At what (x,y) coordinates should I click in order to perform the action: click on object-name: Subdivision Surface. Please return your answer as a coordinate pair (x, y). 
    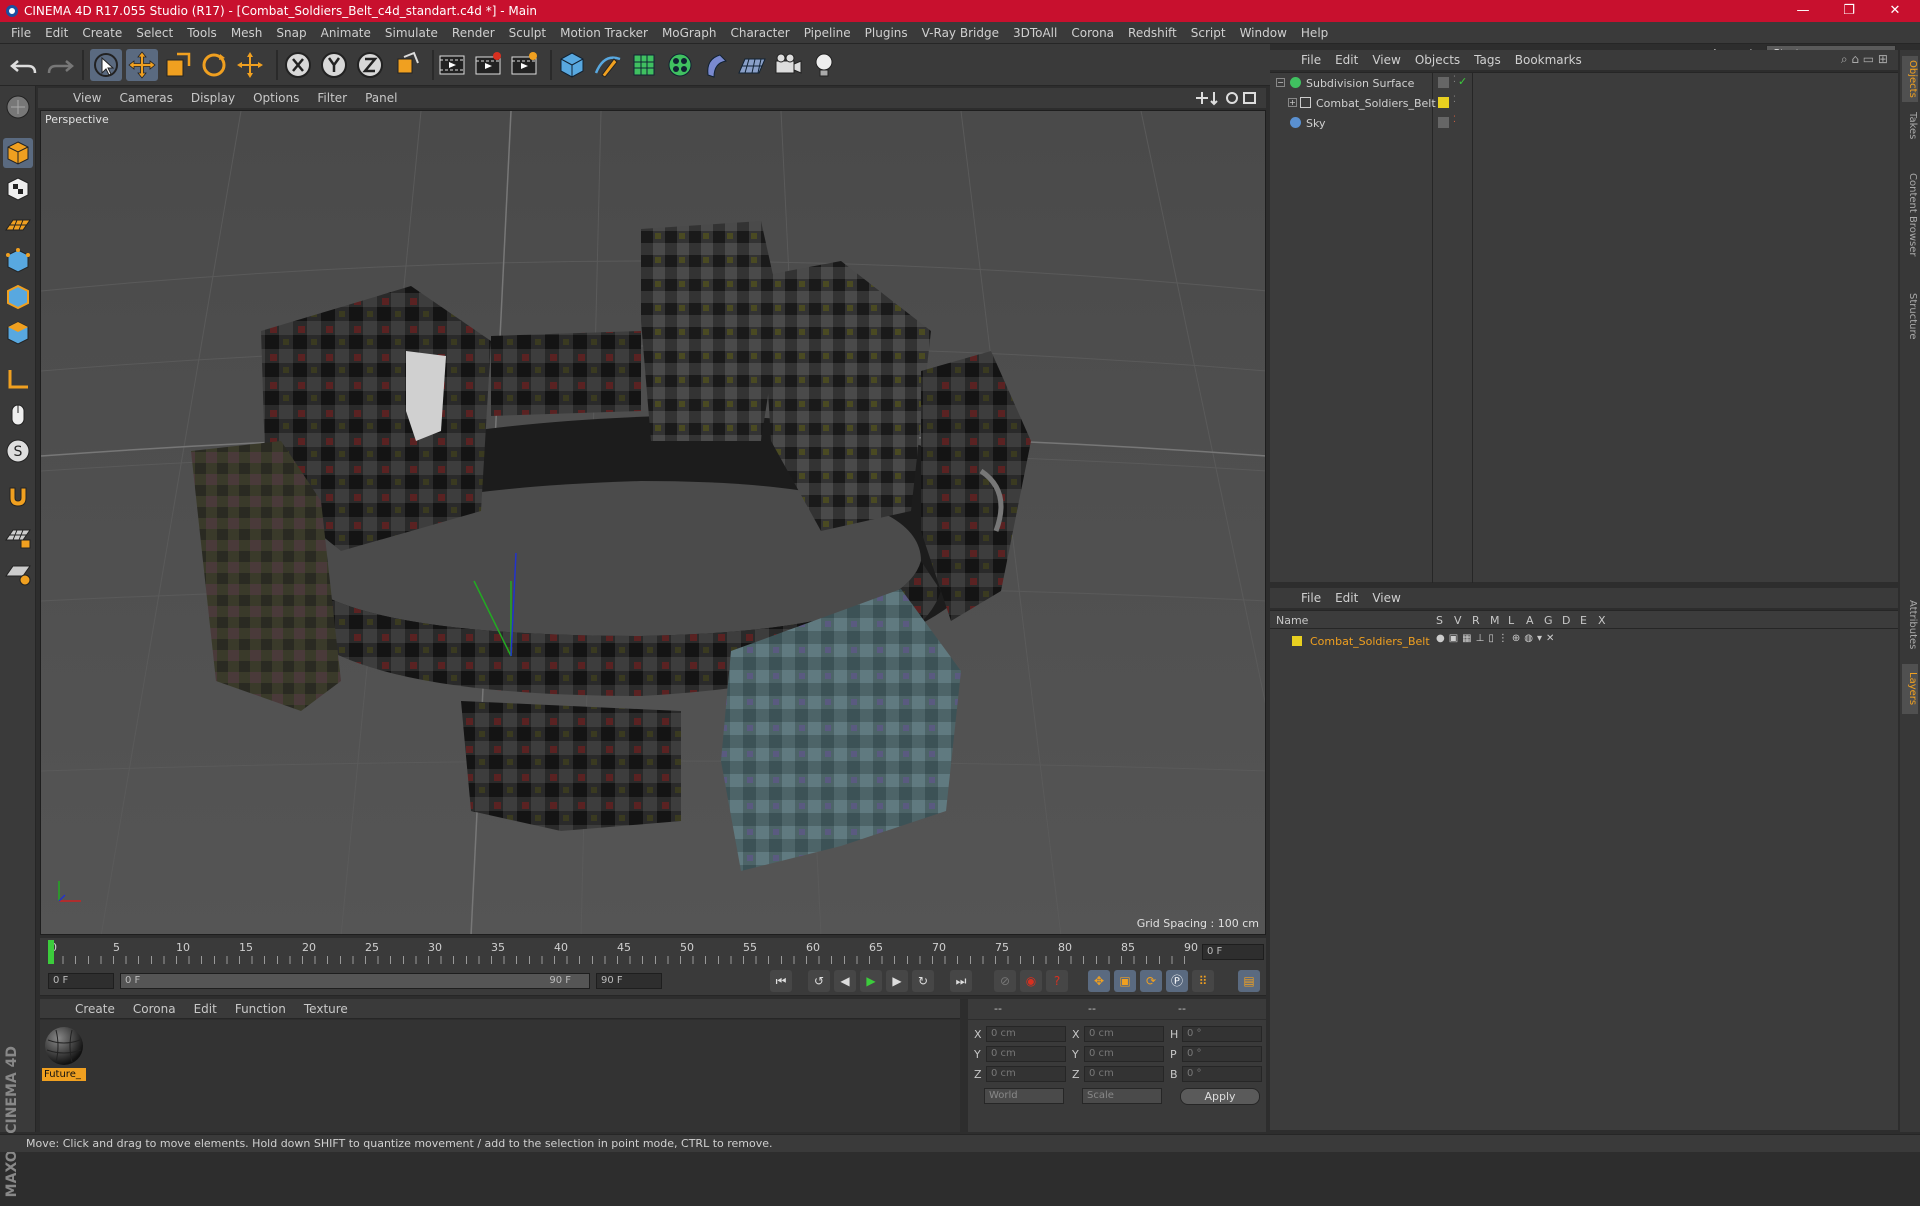
    Looking at the image, I should click on (1360, 83).